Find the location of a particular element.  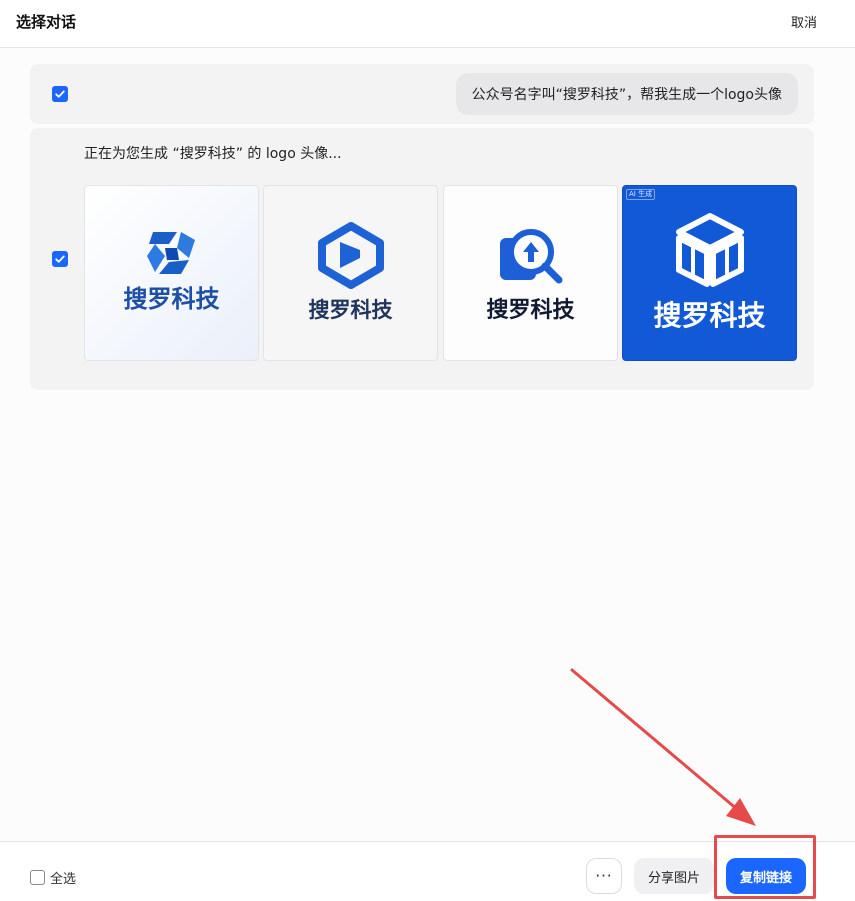

select-all-label: 全选 is located at coordinates (63, 879).